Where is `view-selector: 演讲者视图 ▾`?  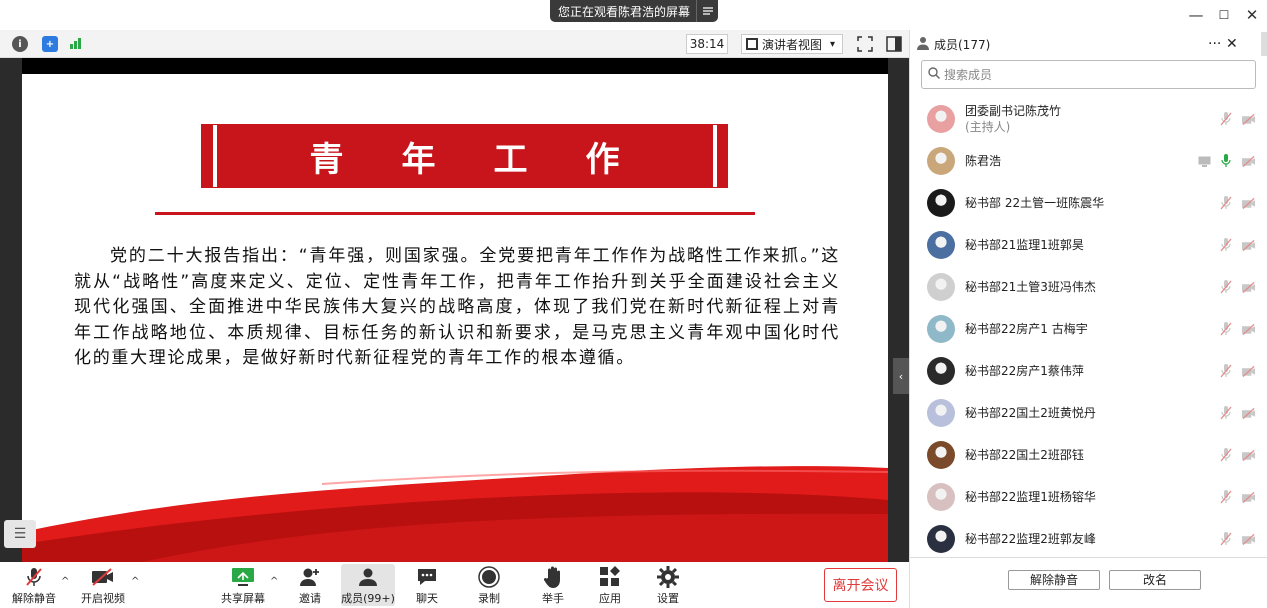 view-selector: 演讲者视图 ▾ is located at coordinates (792, 44).